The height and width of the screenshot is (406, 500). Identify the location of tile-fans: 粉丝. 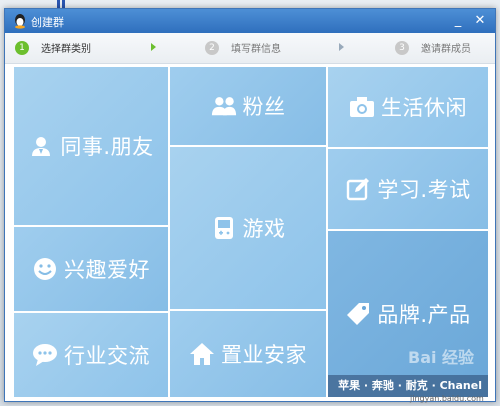
(248, 106).